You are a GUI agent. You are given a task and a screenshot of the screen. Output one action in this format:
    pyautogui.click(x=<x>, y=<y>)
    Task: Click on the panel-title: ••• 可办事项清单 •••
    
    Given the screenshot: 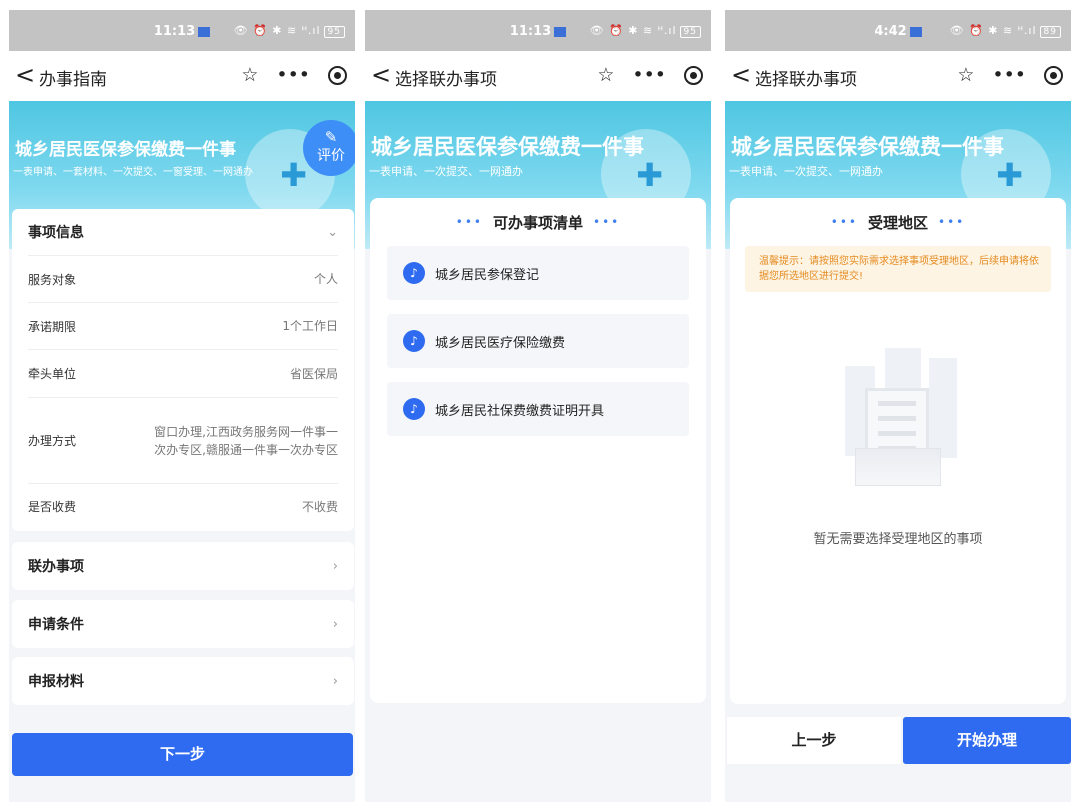 What is the action you would take?
    pyautogui.click(x=538, y=222)
    